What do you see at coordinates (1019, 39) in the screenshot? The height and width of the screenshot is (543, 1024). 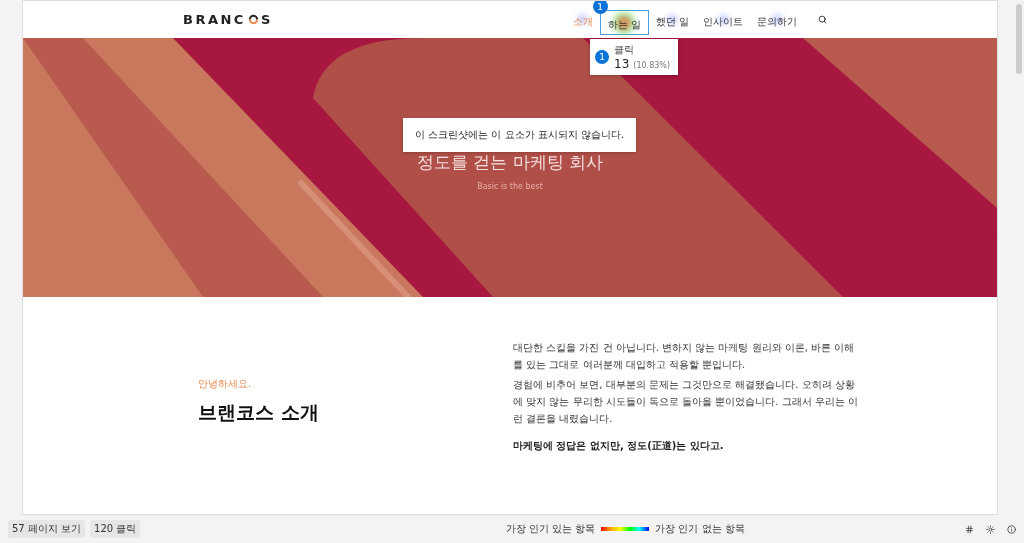 I see `scrollbar` at bounding box center [1019, 39].